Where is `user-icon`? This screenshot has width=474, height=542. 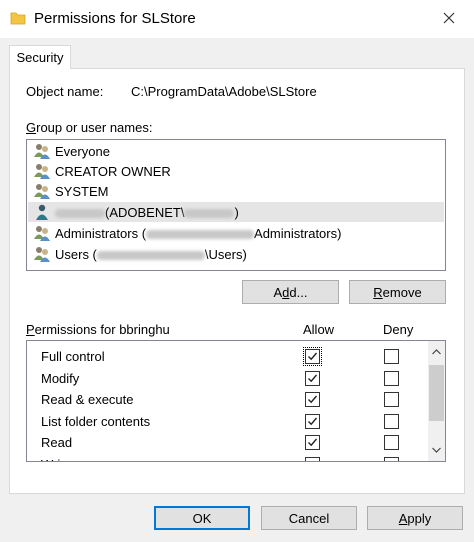
user-icon is located at coordinates (42, 212).